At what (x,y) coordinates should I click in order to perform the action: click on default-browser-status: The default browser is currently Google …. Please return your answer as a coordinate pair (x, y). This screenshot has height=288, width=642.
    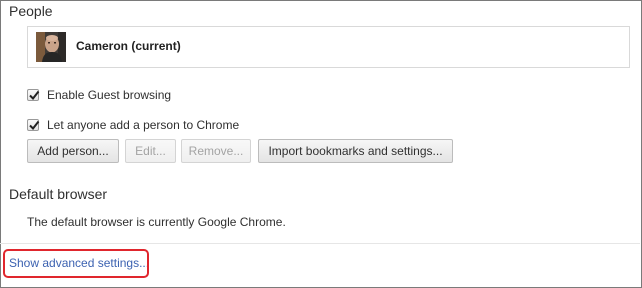
    Looking at the image, I should click on (156, 222).